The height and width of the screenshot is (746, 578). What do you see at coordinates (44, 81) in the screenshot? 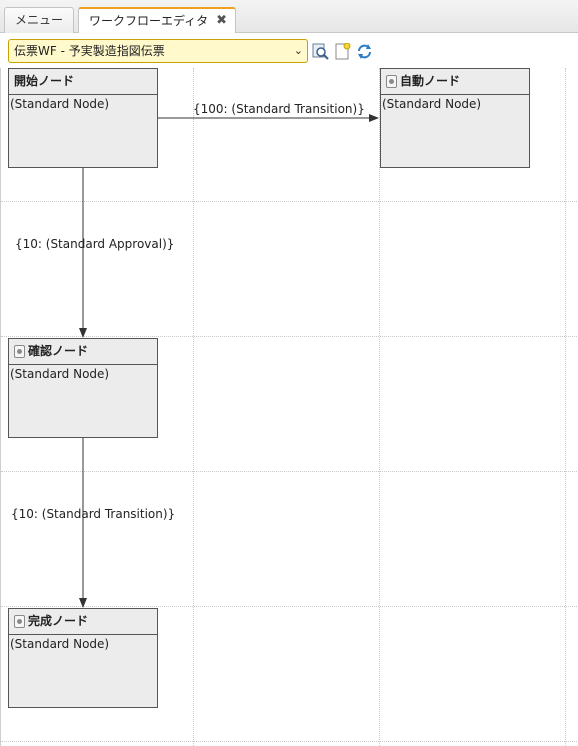
I see `node-start-title: 開始ノード` at bounding box center [44, 81].